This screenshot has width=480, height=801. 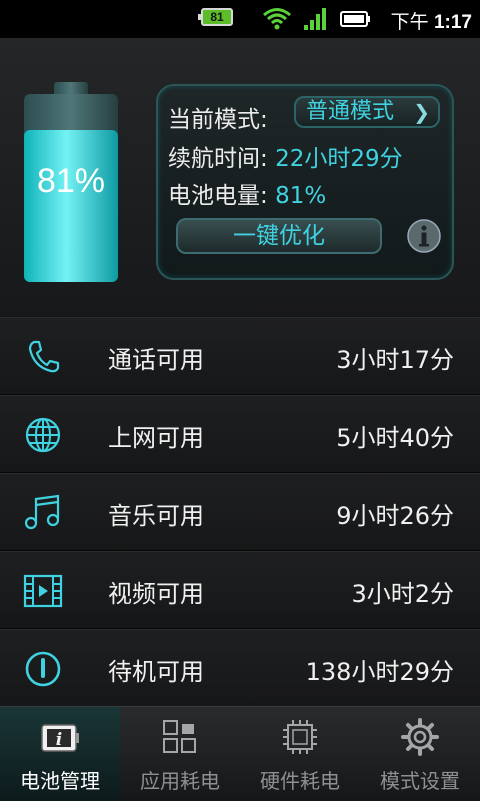 I want to click on status-bar: 81 下午 1:17, so click(x=240, y=19).